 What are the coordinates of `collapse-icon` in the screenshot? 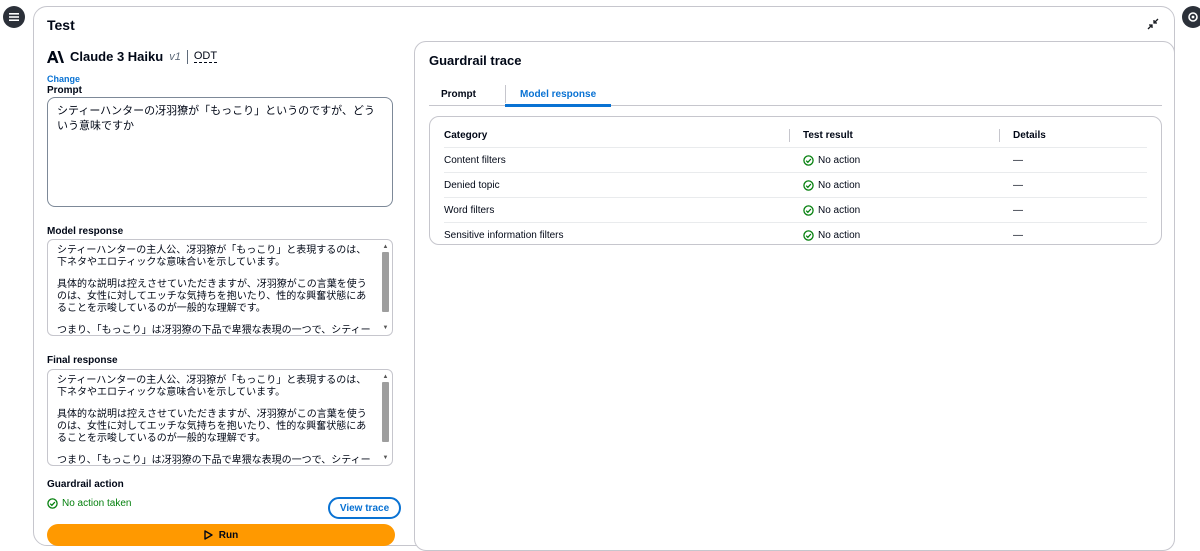 It's located at (1153, 24).